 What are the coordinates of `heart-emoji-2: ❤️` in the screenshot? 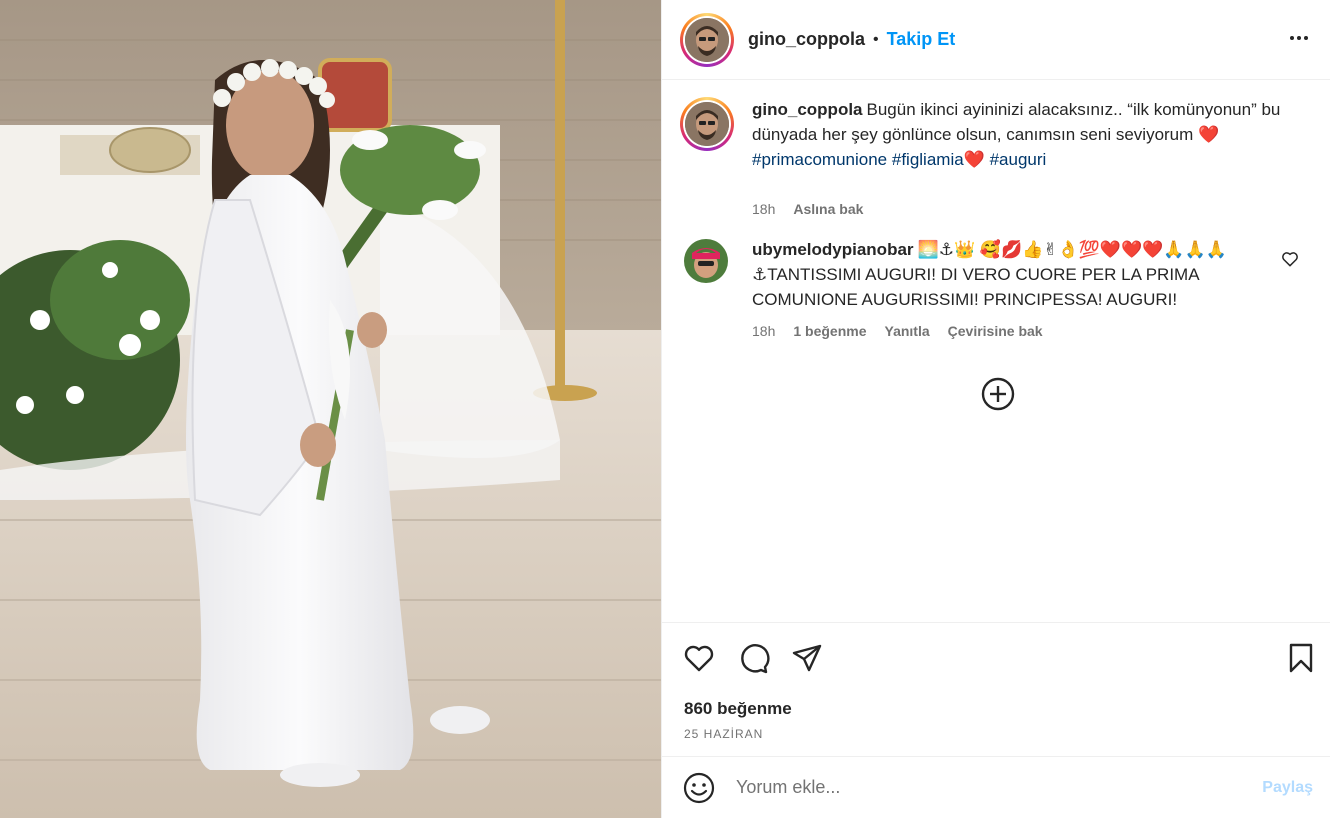 It's located at (974, 159).